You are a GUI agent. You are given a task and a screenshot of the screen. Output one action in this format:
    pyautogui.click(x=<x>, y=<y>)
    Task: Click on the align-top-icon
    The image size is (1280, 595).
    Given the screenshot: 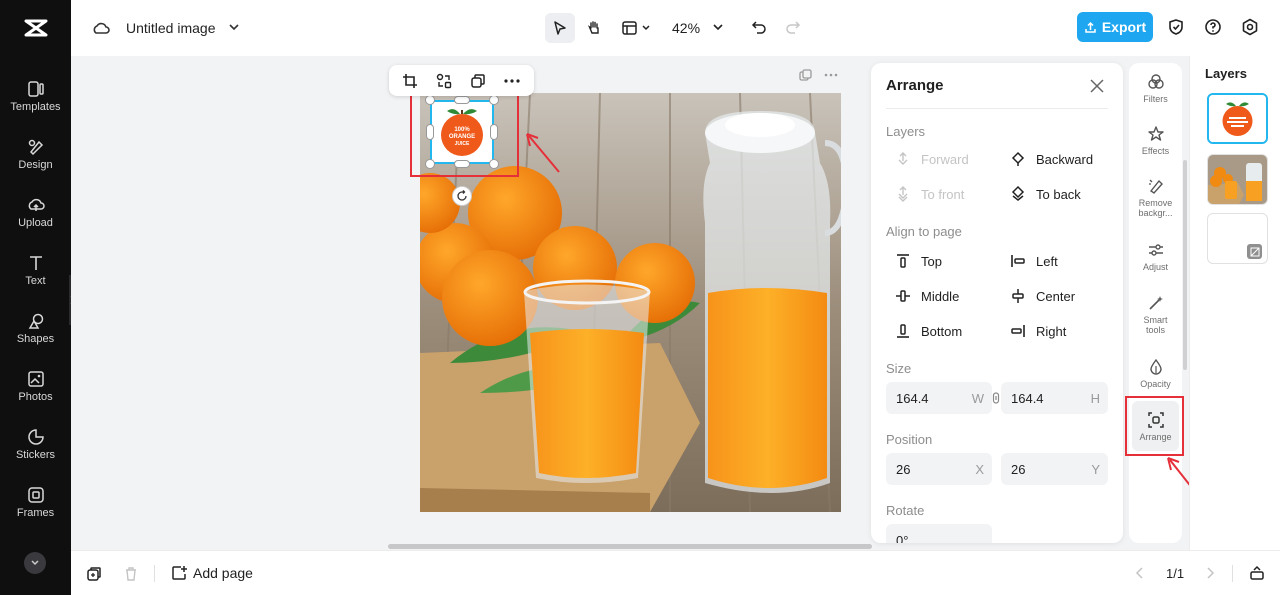 What is the action you would take?
    pyautogui.click(x=903, y=261)
    